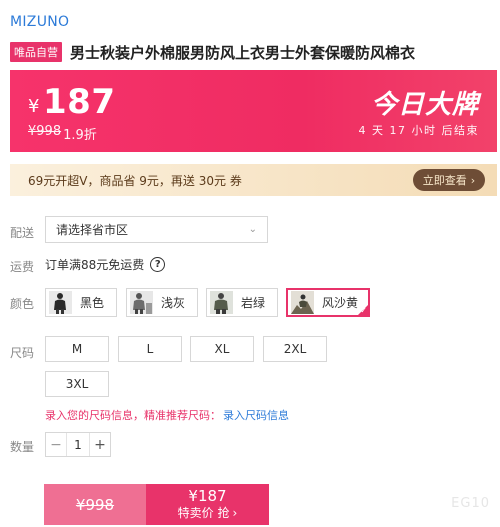 Image resolution: width=500 pixels, height=527 pixels. I want to click on size-recommendation: 录入您的尺码信息，精准推荐尺码： 录入尺码信息, so click(167, 415).